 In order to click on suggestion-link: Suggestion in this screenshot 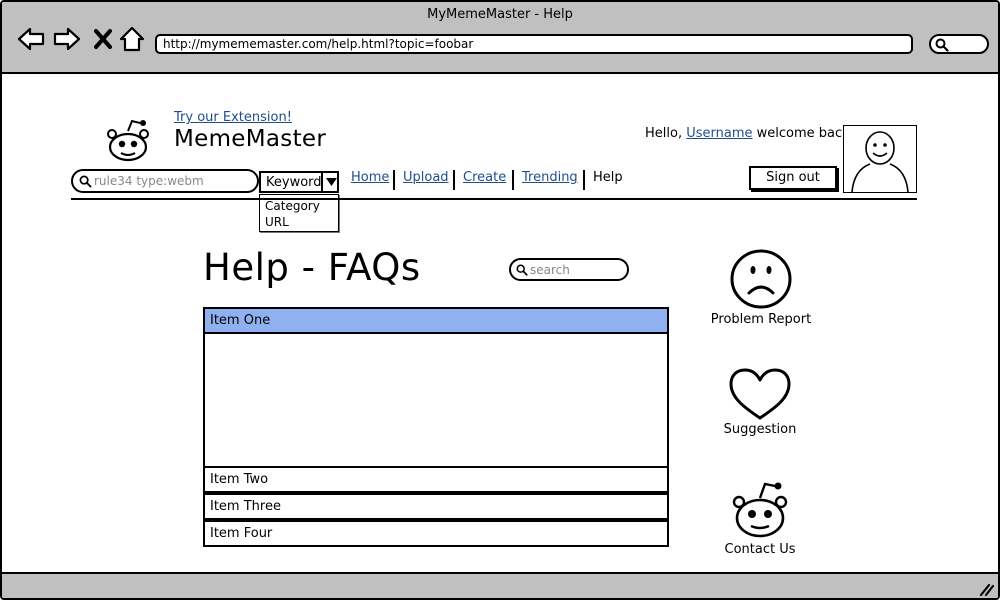, I will do `click(760, 402)`.